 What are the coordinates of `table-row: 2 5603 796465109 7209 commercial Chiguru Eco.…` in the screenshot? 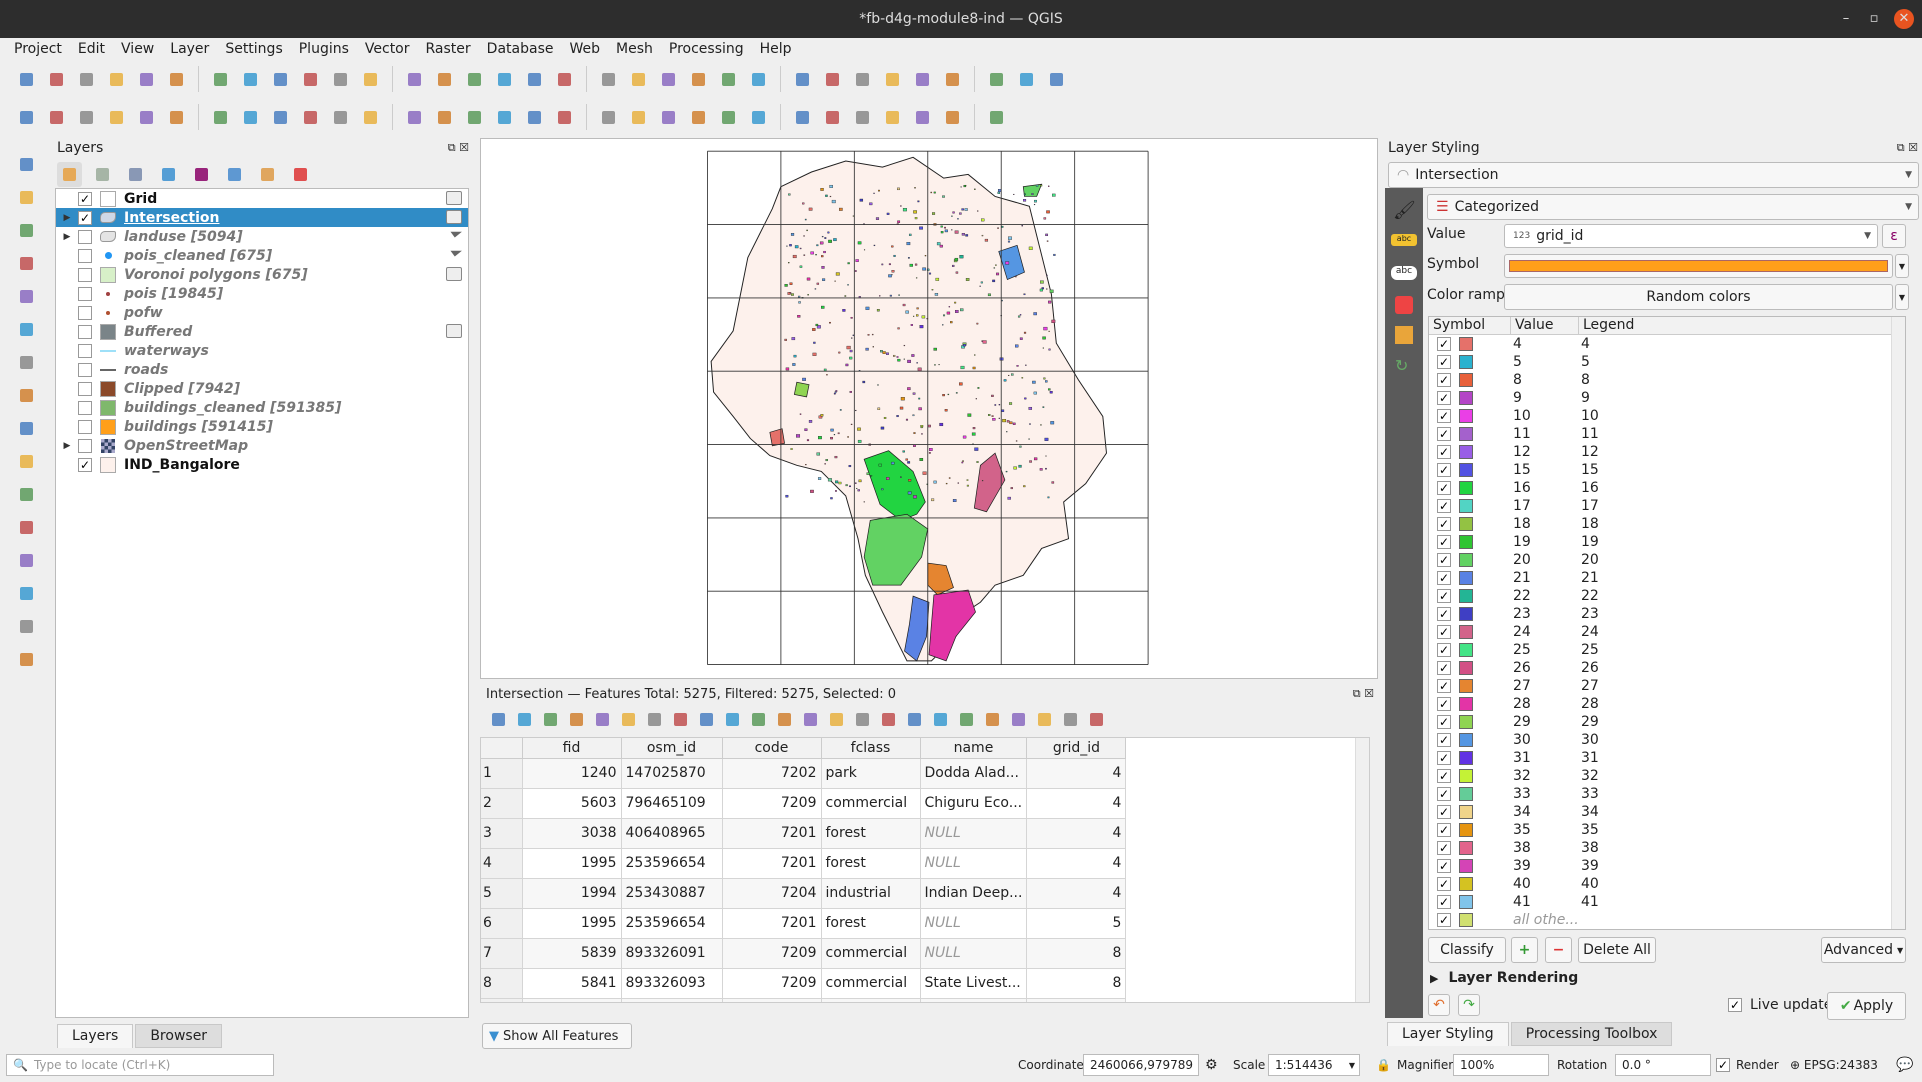 It's located at (804, 803).